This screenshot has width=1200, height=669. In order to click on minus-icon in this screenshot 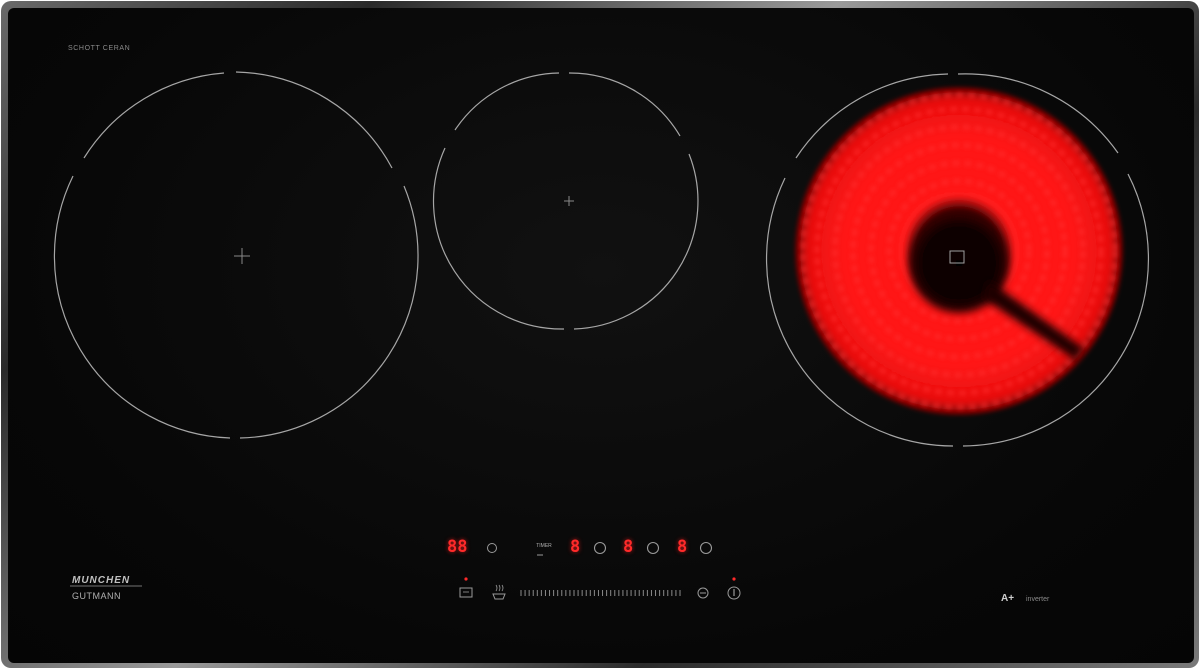, I will do `click(703, 593)`.